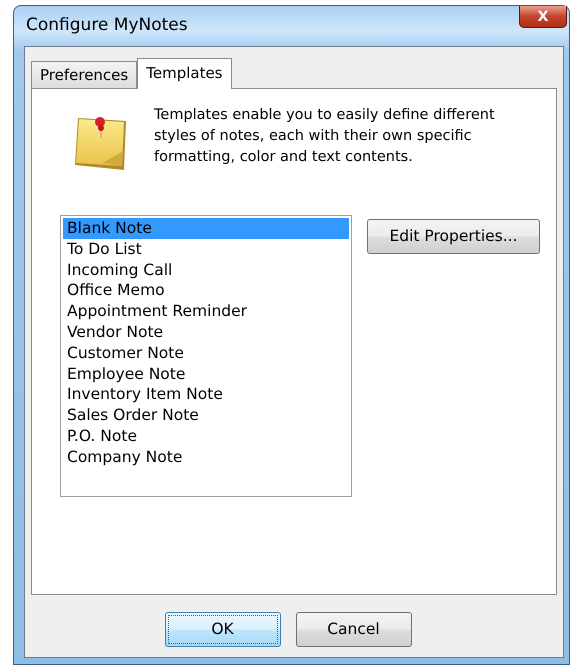 The height and width of the screenshot is (668, 580). What do you see at coordinates (206, 415) in the screenshot?
I see `list-item: Sales Order Note` at bounding box center [206, 415].